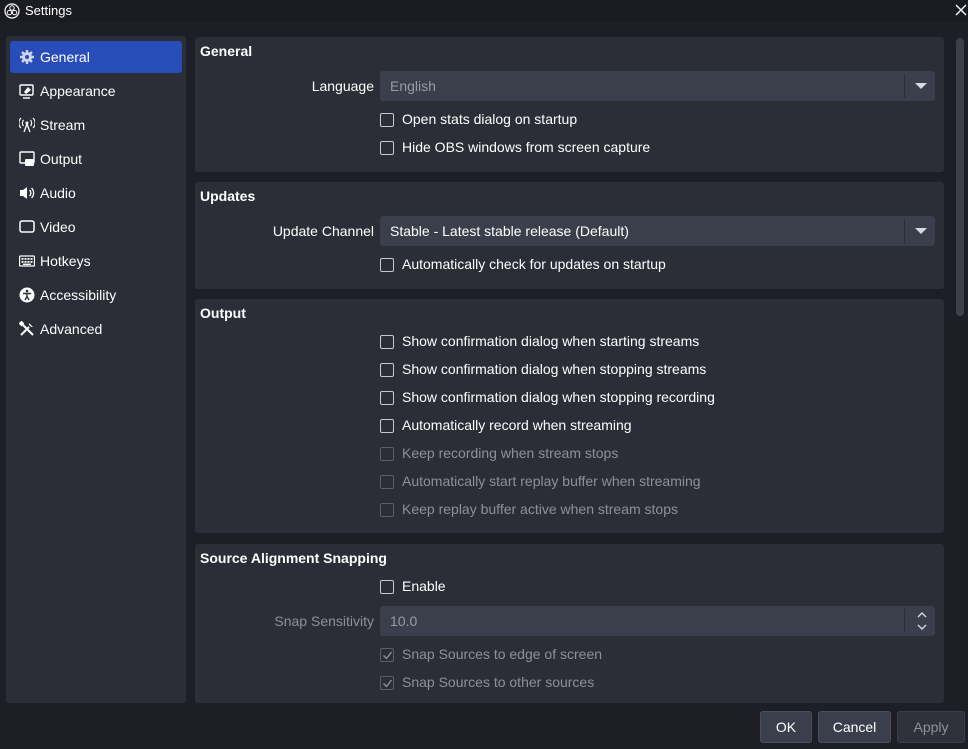 This screenshot has width=968, height=749. Describe the element at coordinates (27, 158) in the screenshot. I see `output-icon` at that location.